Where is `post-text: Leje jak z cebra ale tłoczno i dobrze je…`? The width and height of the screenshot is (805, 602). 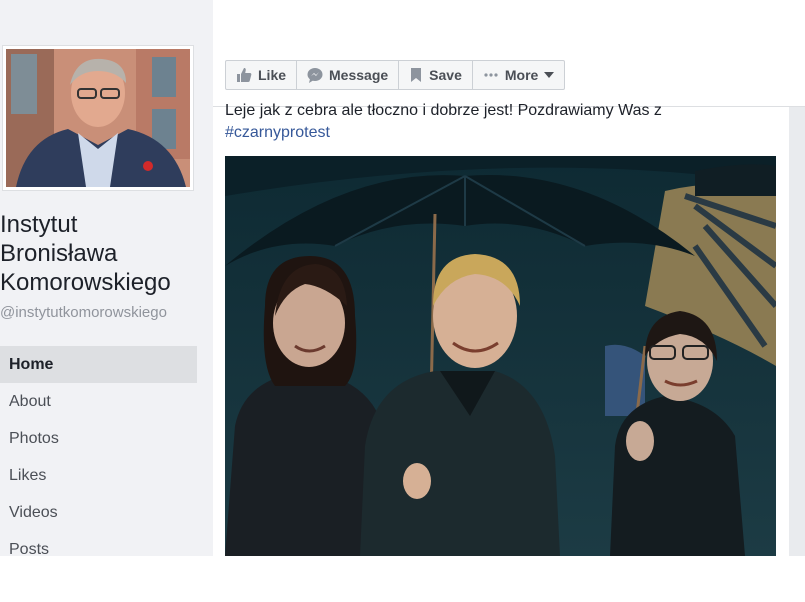
post-text: Leje jak z cebra ale tłoczno i dobrze je… is located at coordinates (443, 110).